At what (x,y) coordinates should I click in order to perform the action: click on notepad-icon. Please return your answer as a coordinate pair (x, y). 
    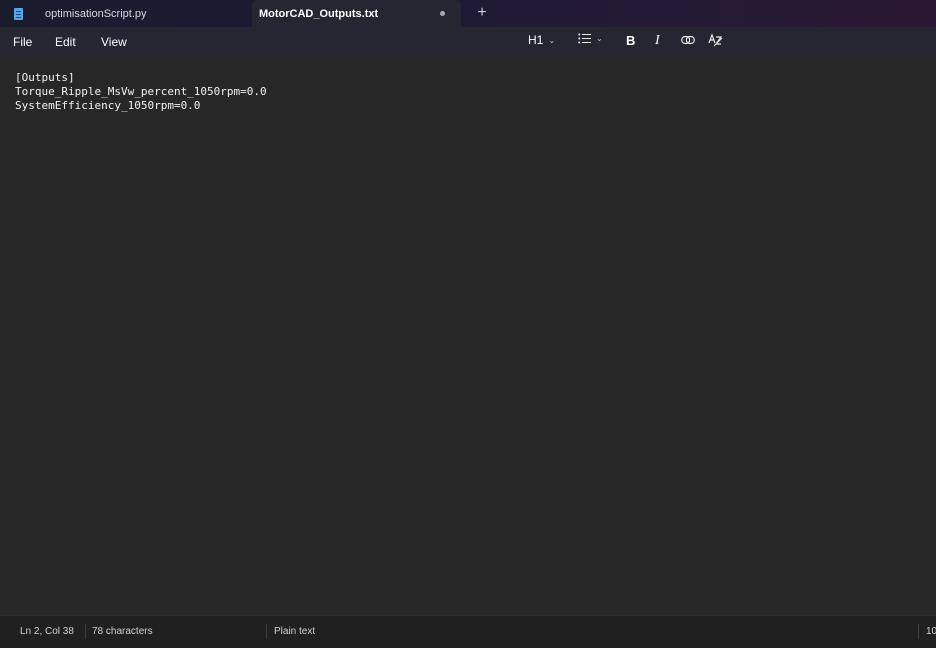
    Looking at the image, I should click on (18, 13).